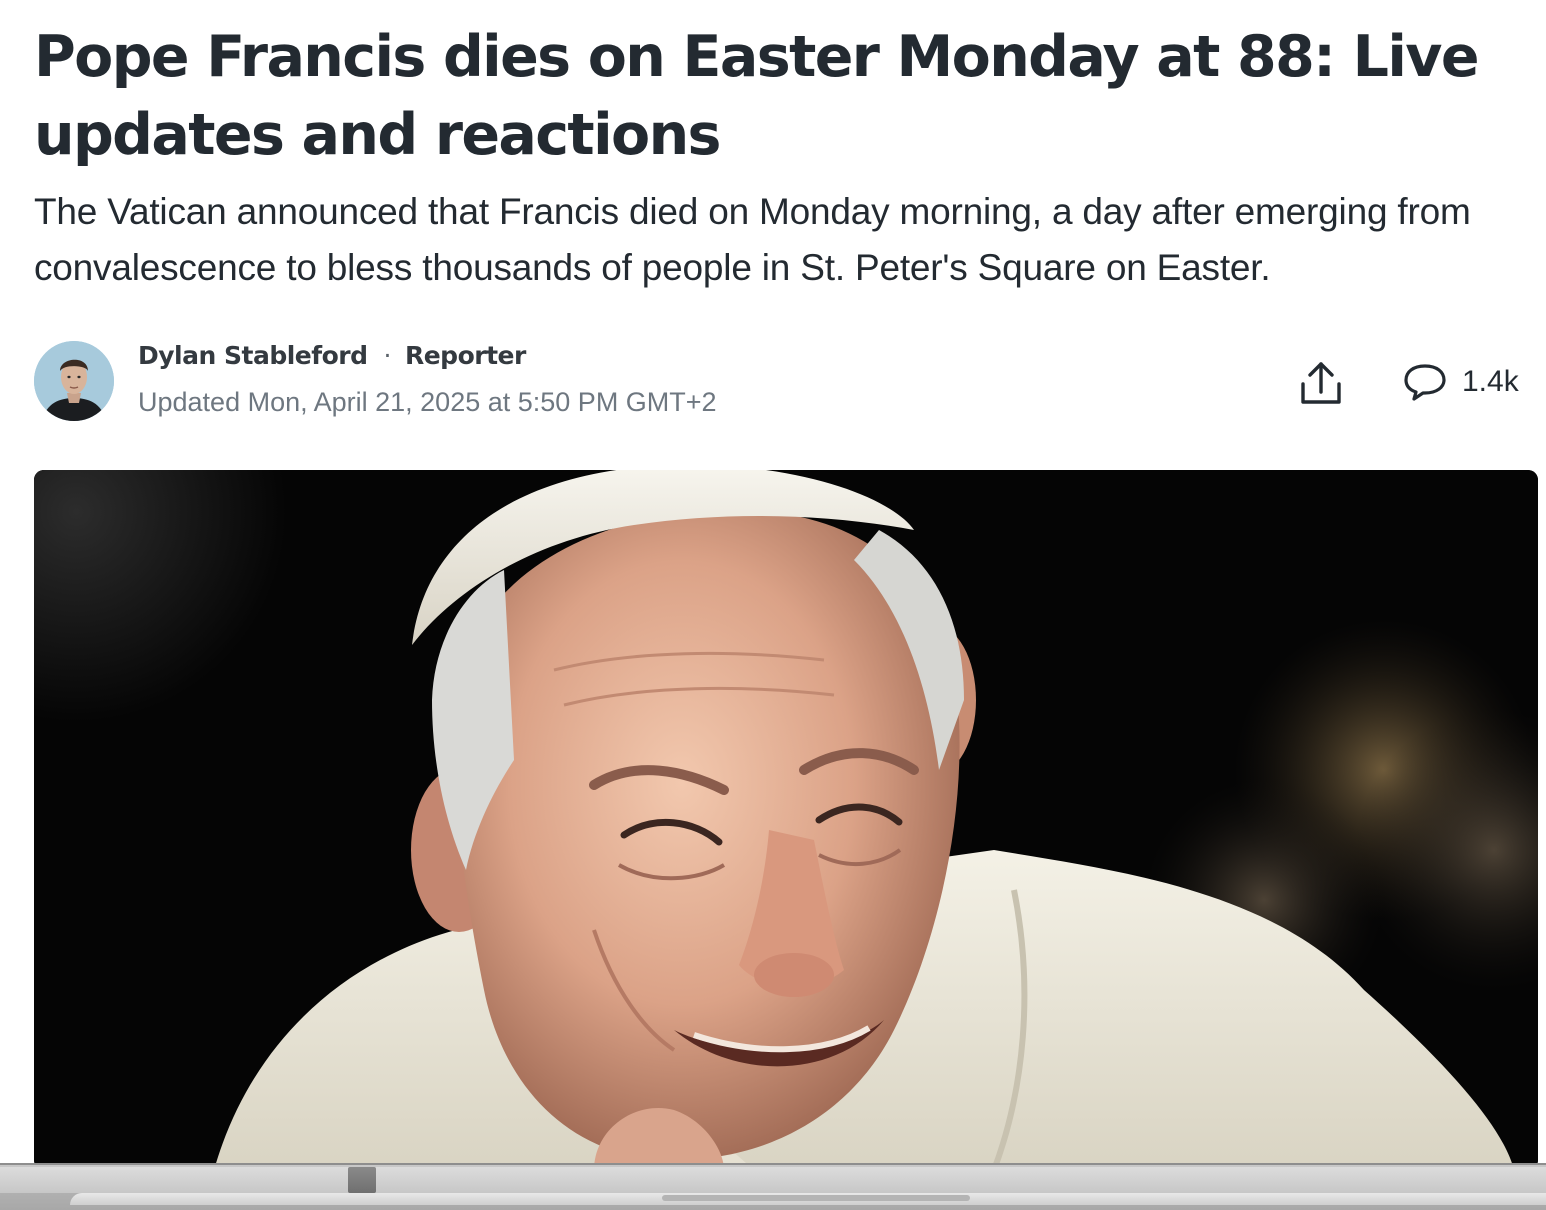  I want to click on scrollbar-thumb, so click(362, 1180).